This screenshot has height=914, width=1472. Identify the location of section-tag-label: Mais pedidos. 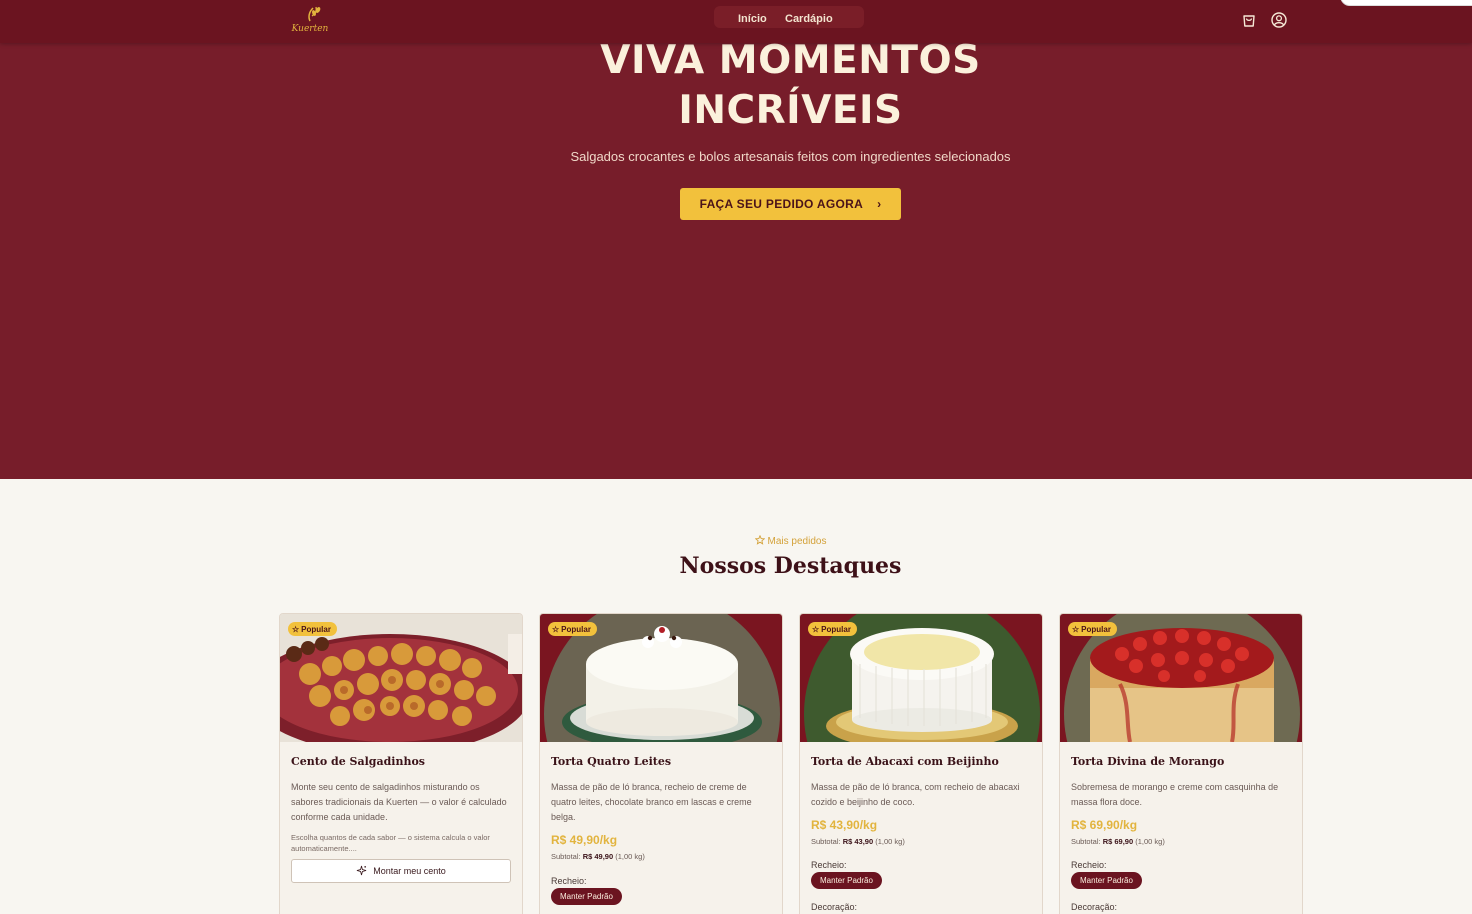
(797, 541).